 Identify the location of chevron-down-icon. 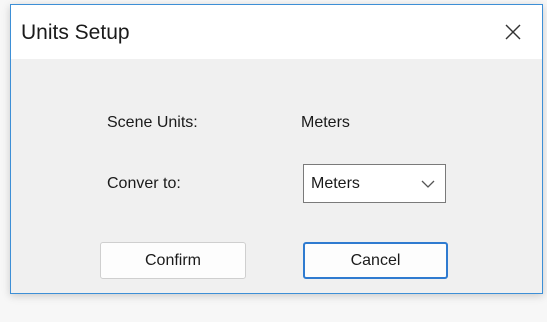
(428, 184).